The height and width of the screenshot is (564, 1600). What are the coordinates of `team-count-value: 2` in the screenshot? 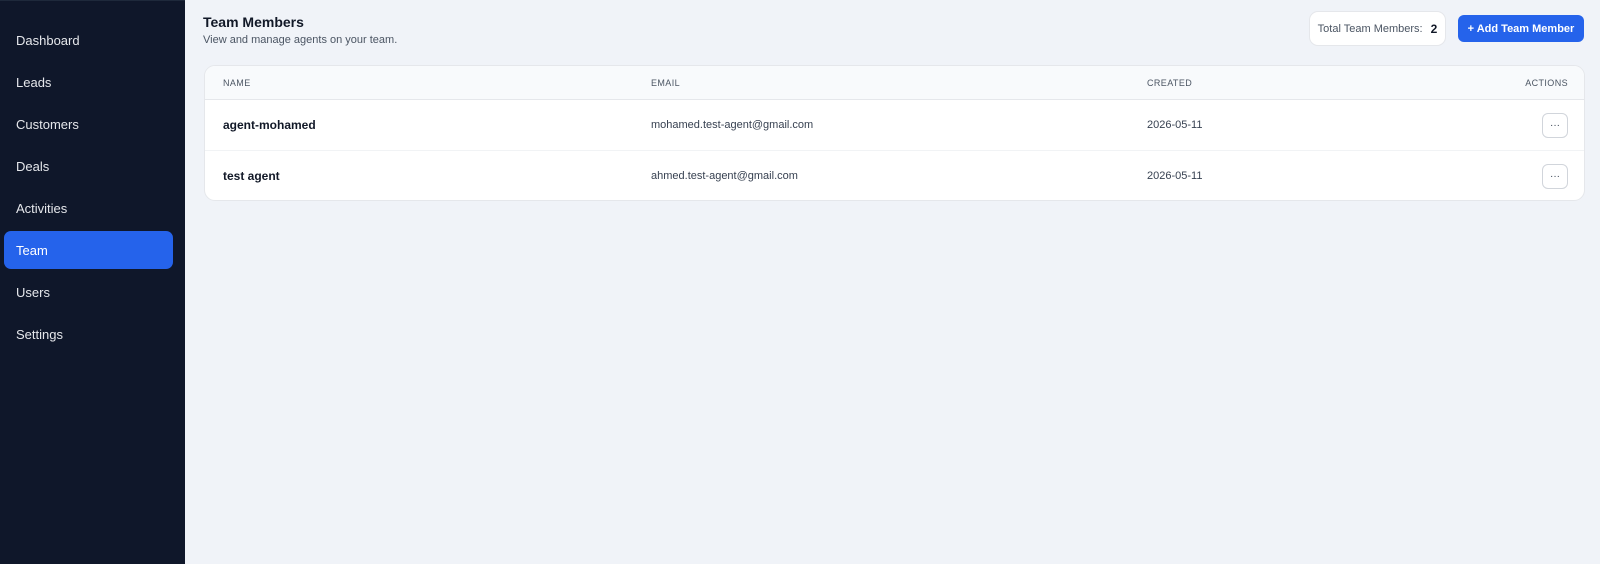 It's located at (1434, 28).